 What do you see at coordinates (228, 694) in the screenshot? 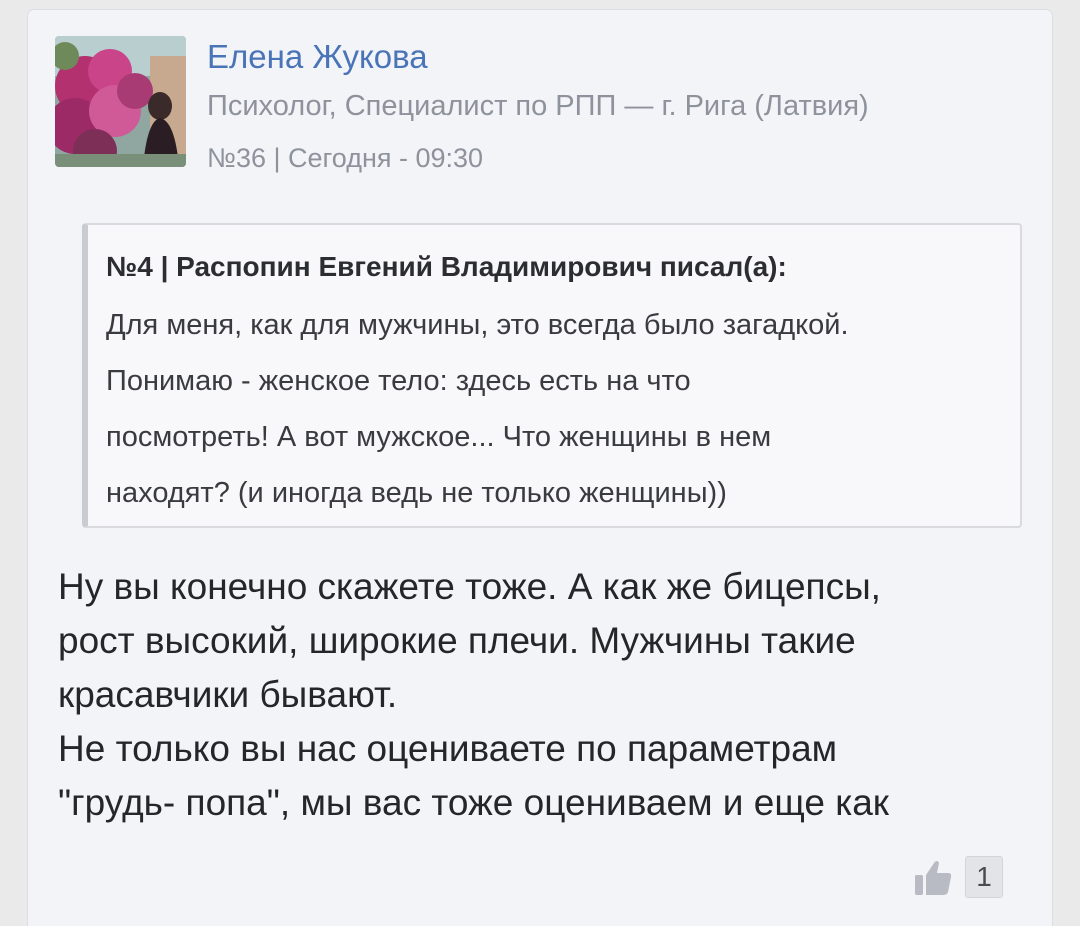
I see `message-line: красавчики бывают.` at bounding box center [228, 694].